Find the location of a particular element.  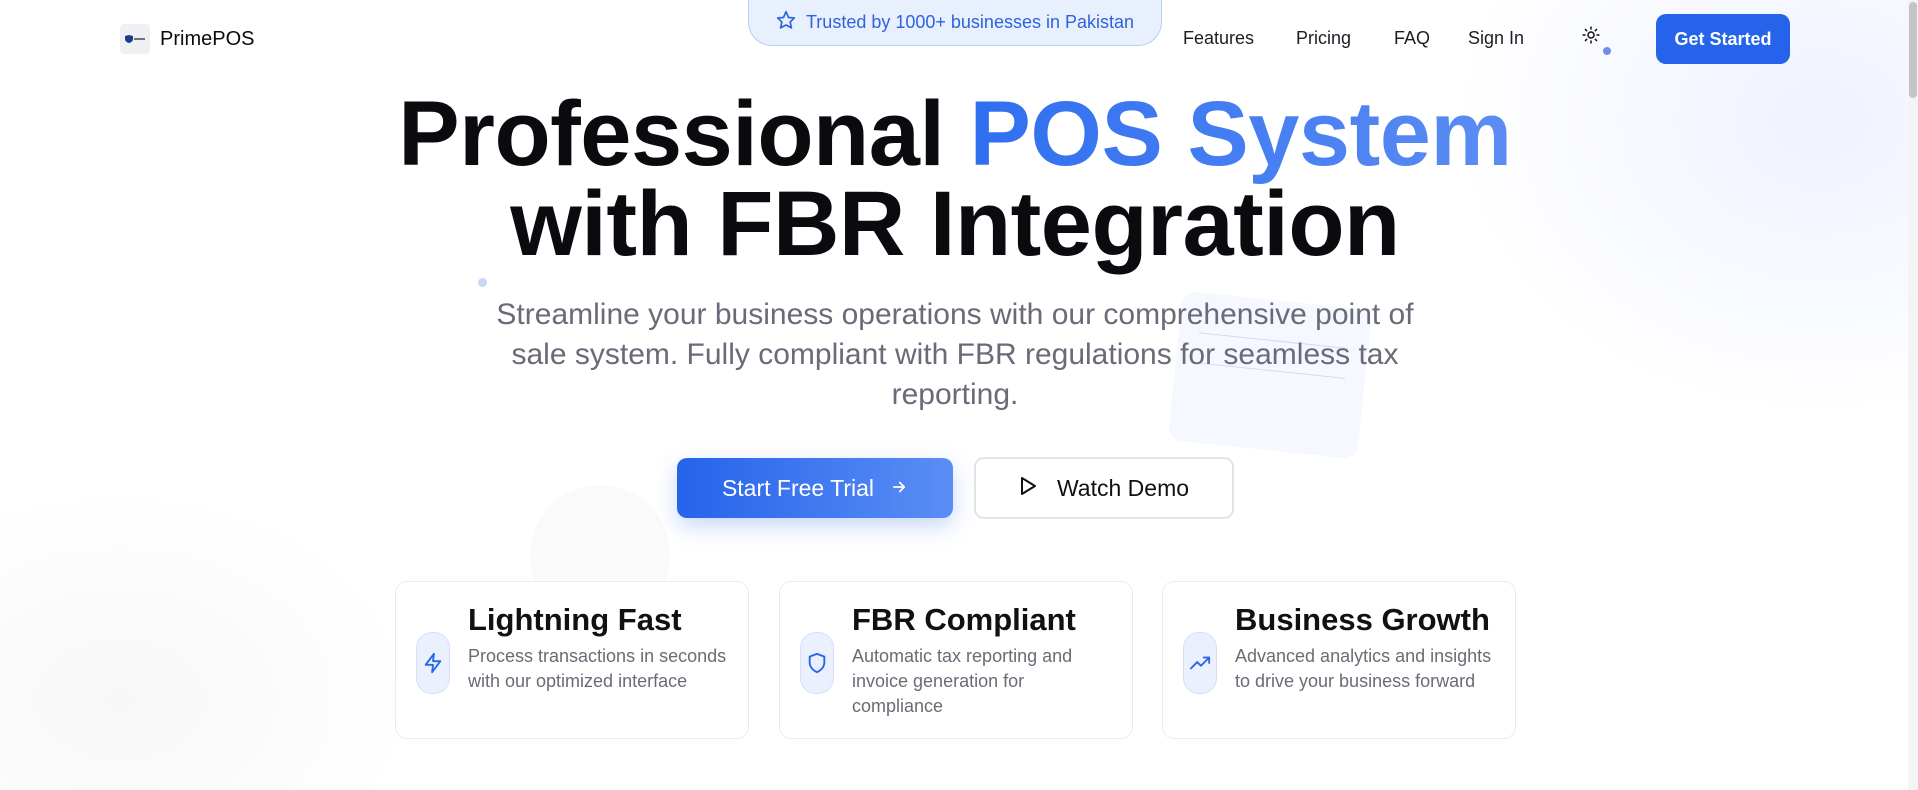

feature-title: Lightning Fast is located at coordinates (575, 619).